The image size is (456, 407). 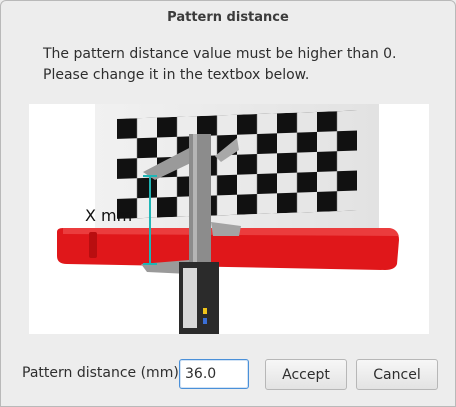 What do you see at coordinates (397, 374) in the screenshot?
I see `cancel-button: Cancel` at bounding box center [397, 374].